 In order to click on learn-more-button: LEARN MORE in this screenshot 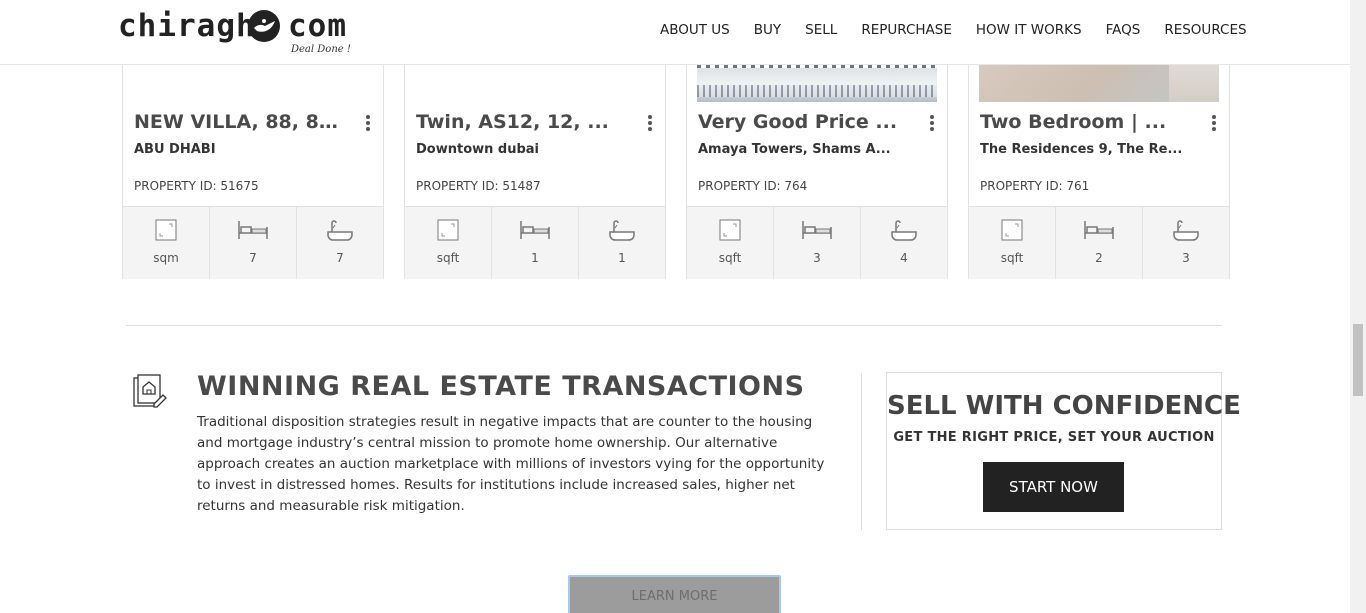, I will do `click(674, 594)`.